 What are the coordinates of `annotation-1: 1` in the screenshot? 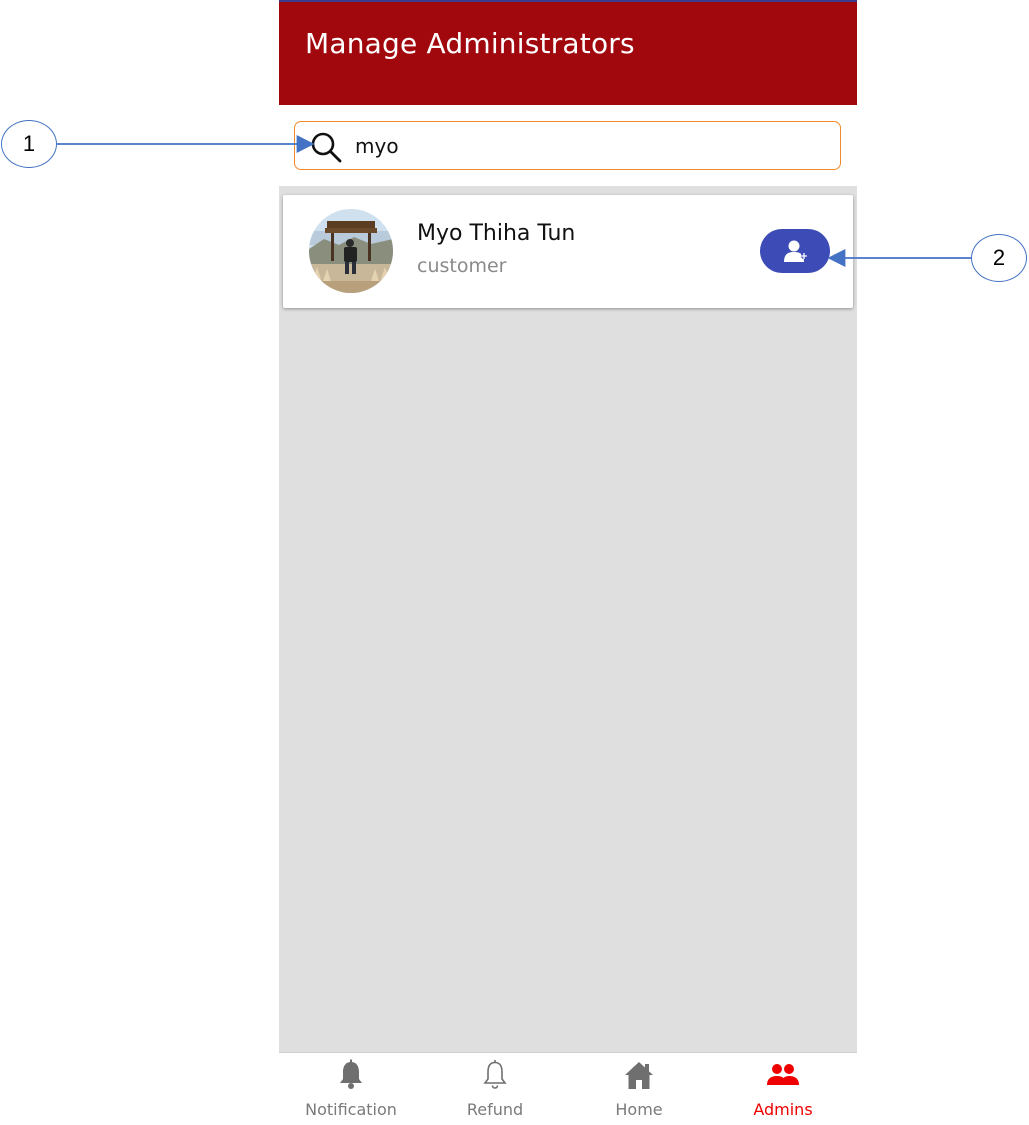 It's located at (29, 144).